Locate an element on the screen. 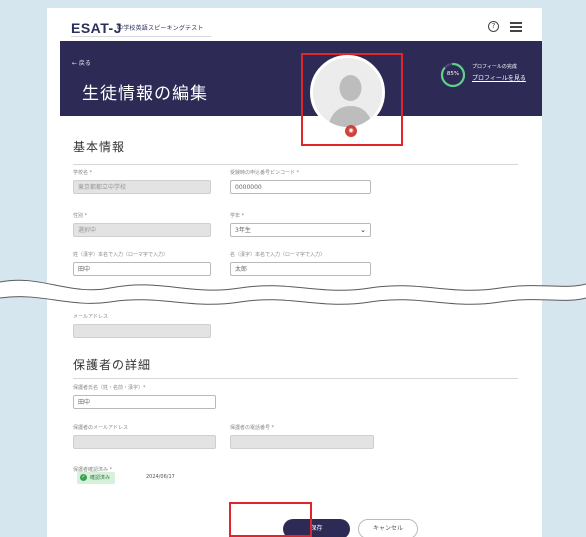 This screenshot has height=537, width=586. avatar-highlight-box is located at coordinates (352, 99).